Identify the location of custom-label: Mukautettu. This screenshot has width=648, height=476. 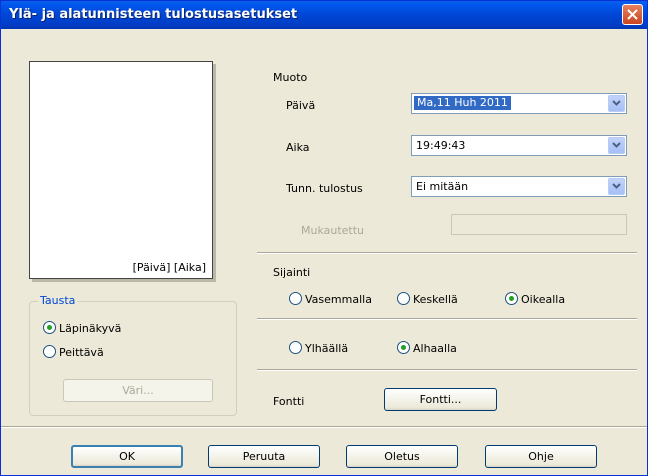
(333, 230).